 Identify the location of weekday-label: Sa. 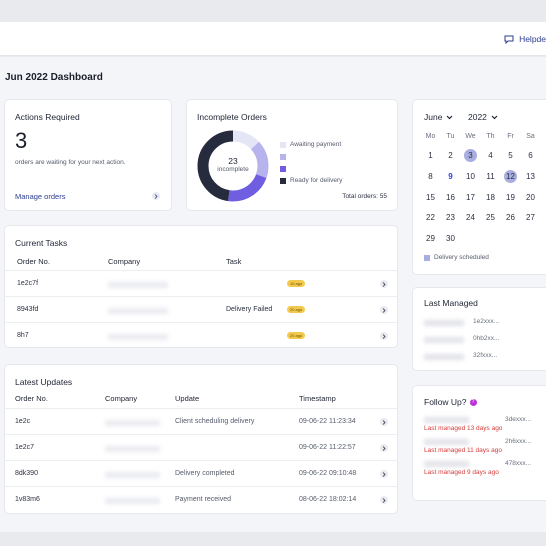
(530, 136).